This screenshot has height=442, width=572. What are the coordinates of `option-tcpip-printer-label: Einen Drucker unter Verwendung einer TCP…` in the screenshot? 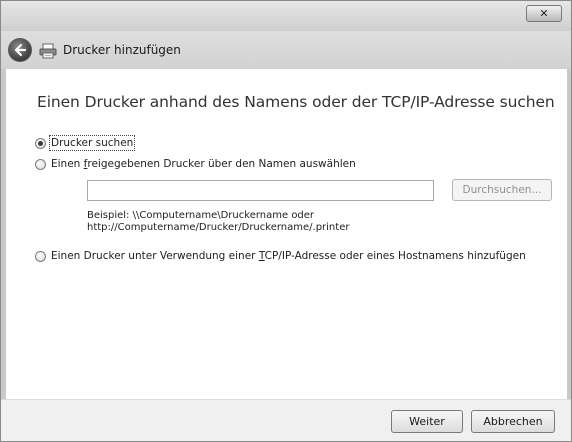 It's located at (288, 256).